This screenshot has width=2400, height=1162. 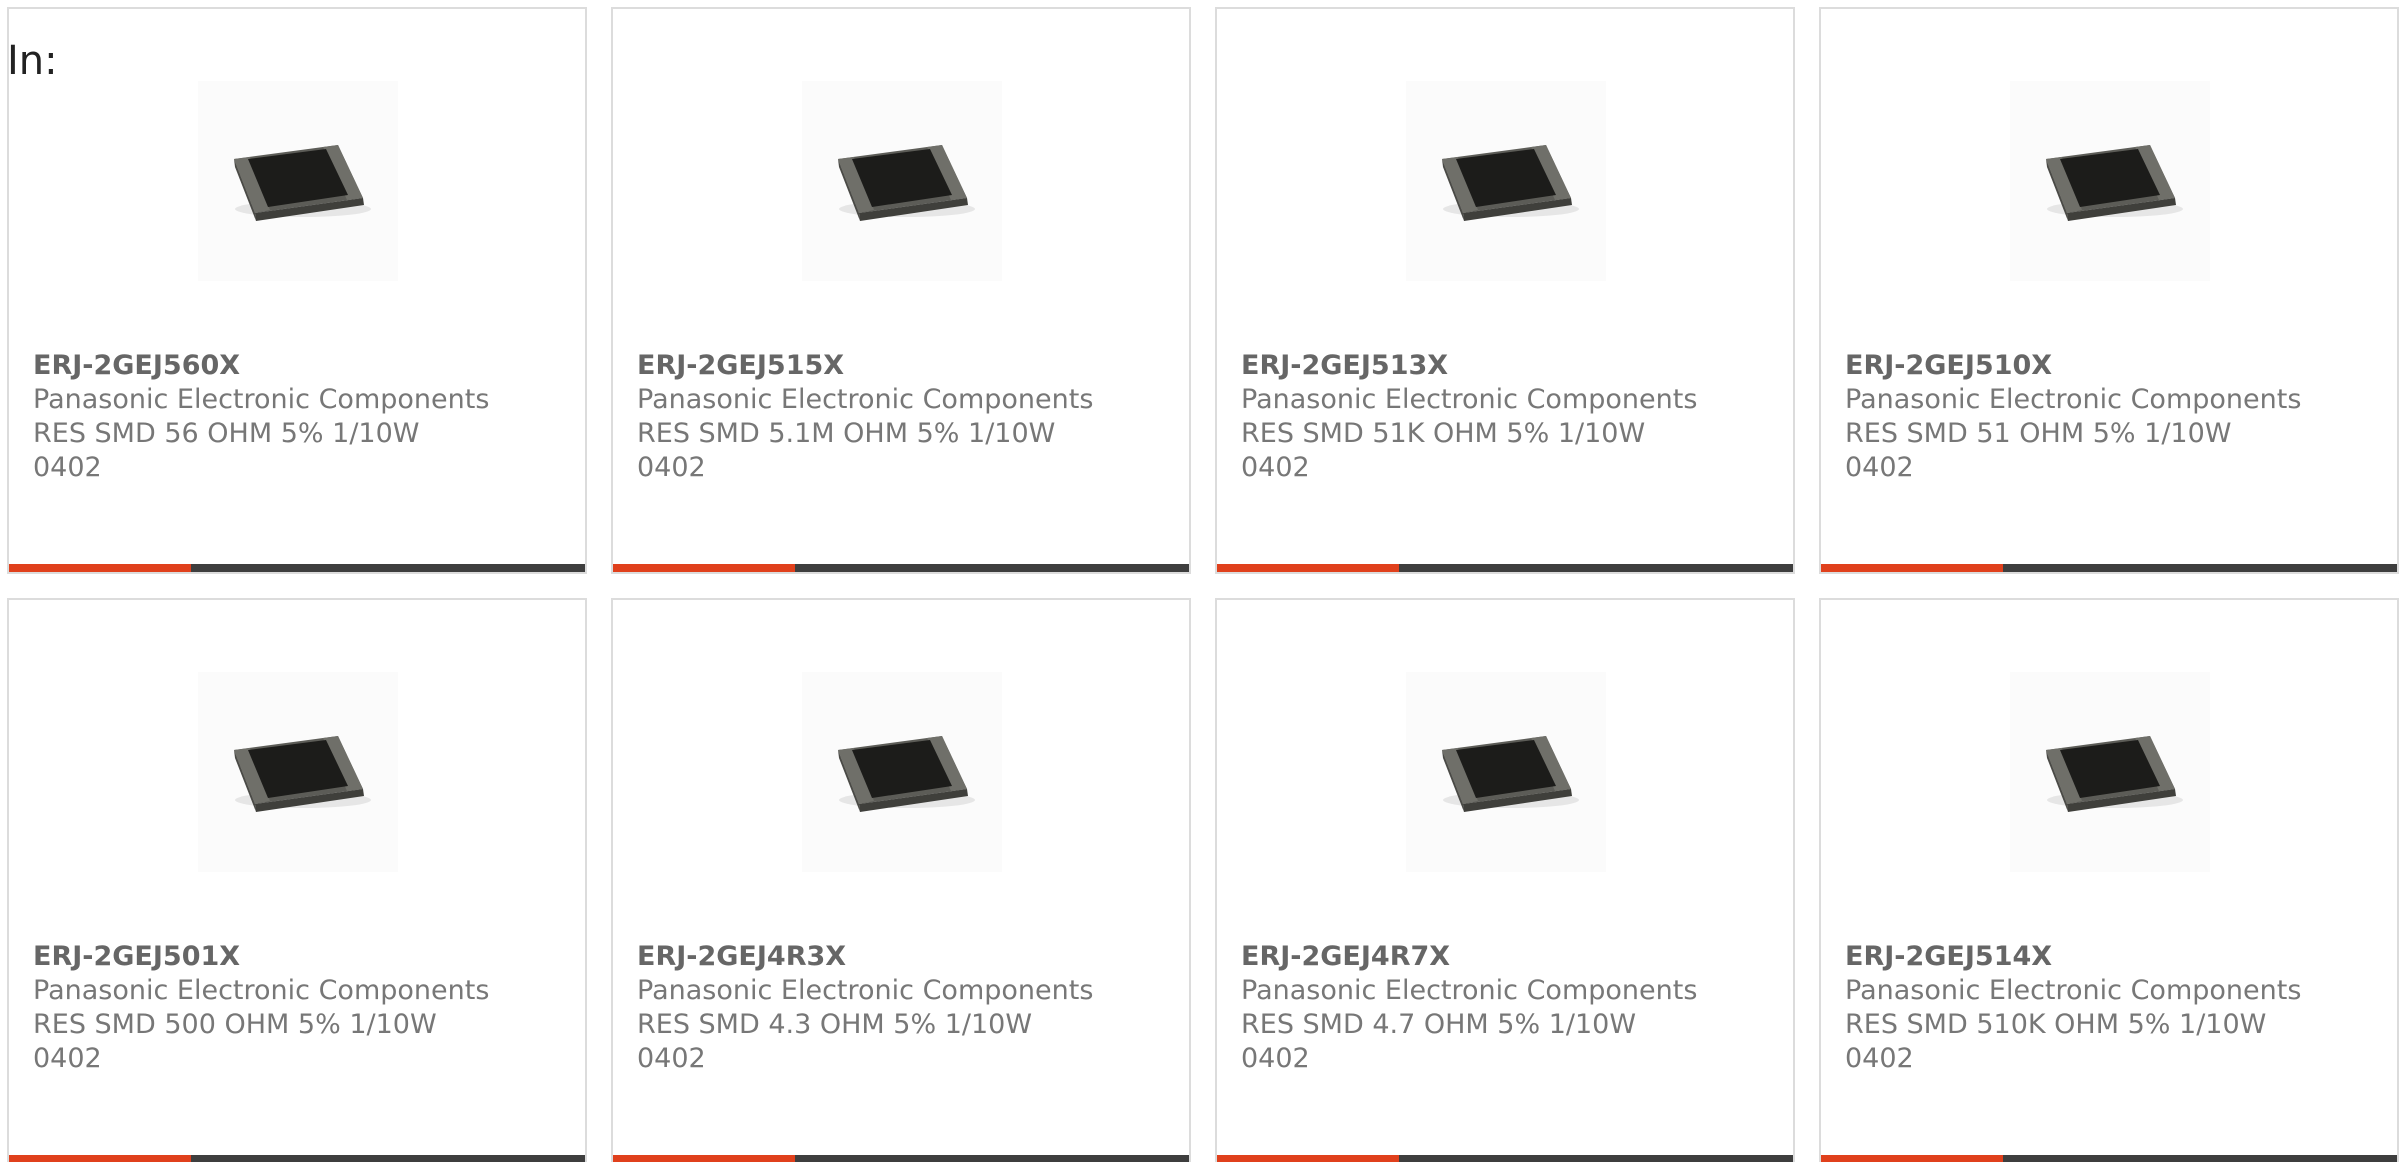 What do you see at coordinates (2111, 366) in the screenshot?
I see `part-number: ERJ-2GEJ510X` at bounding box center [2111, 366].